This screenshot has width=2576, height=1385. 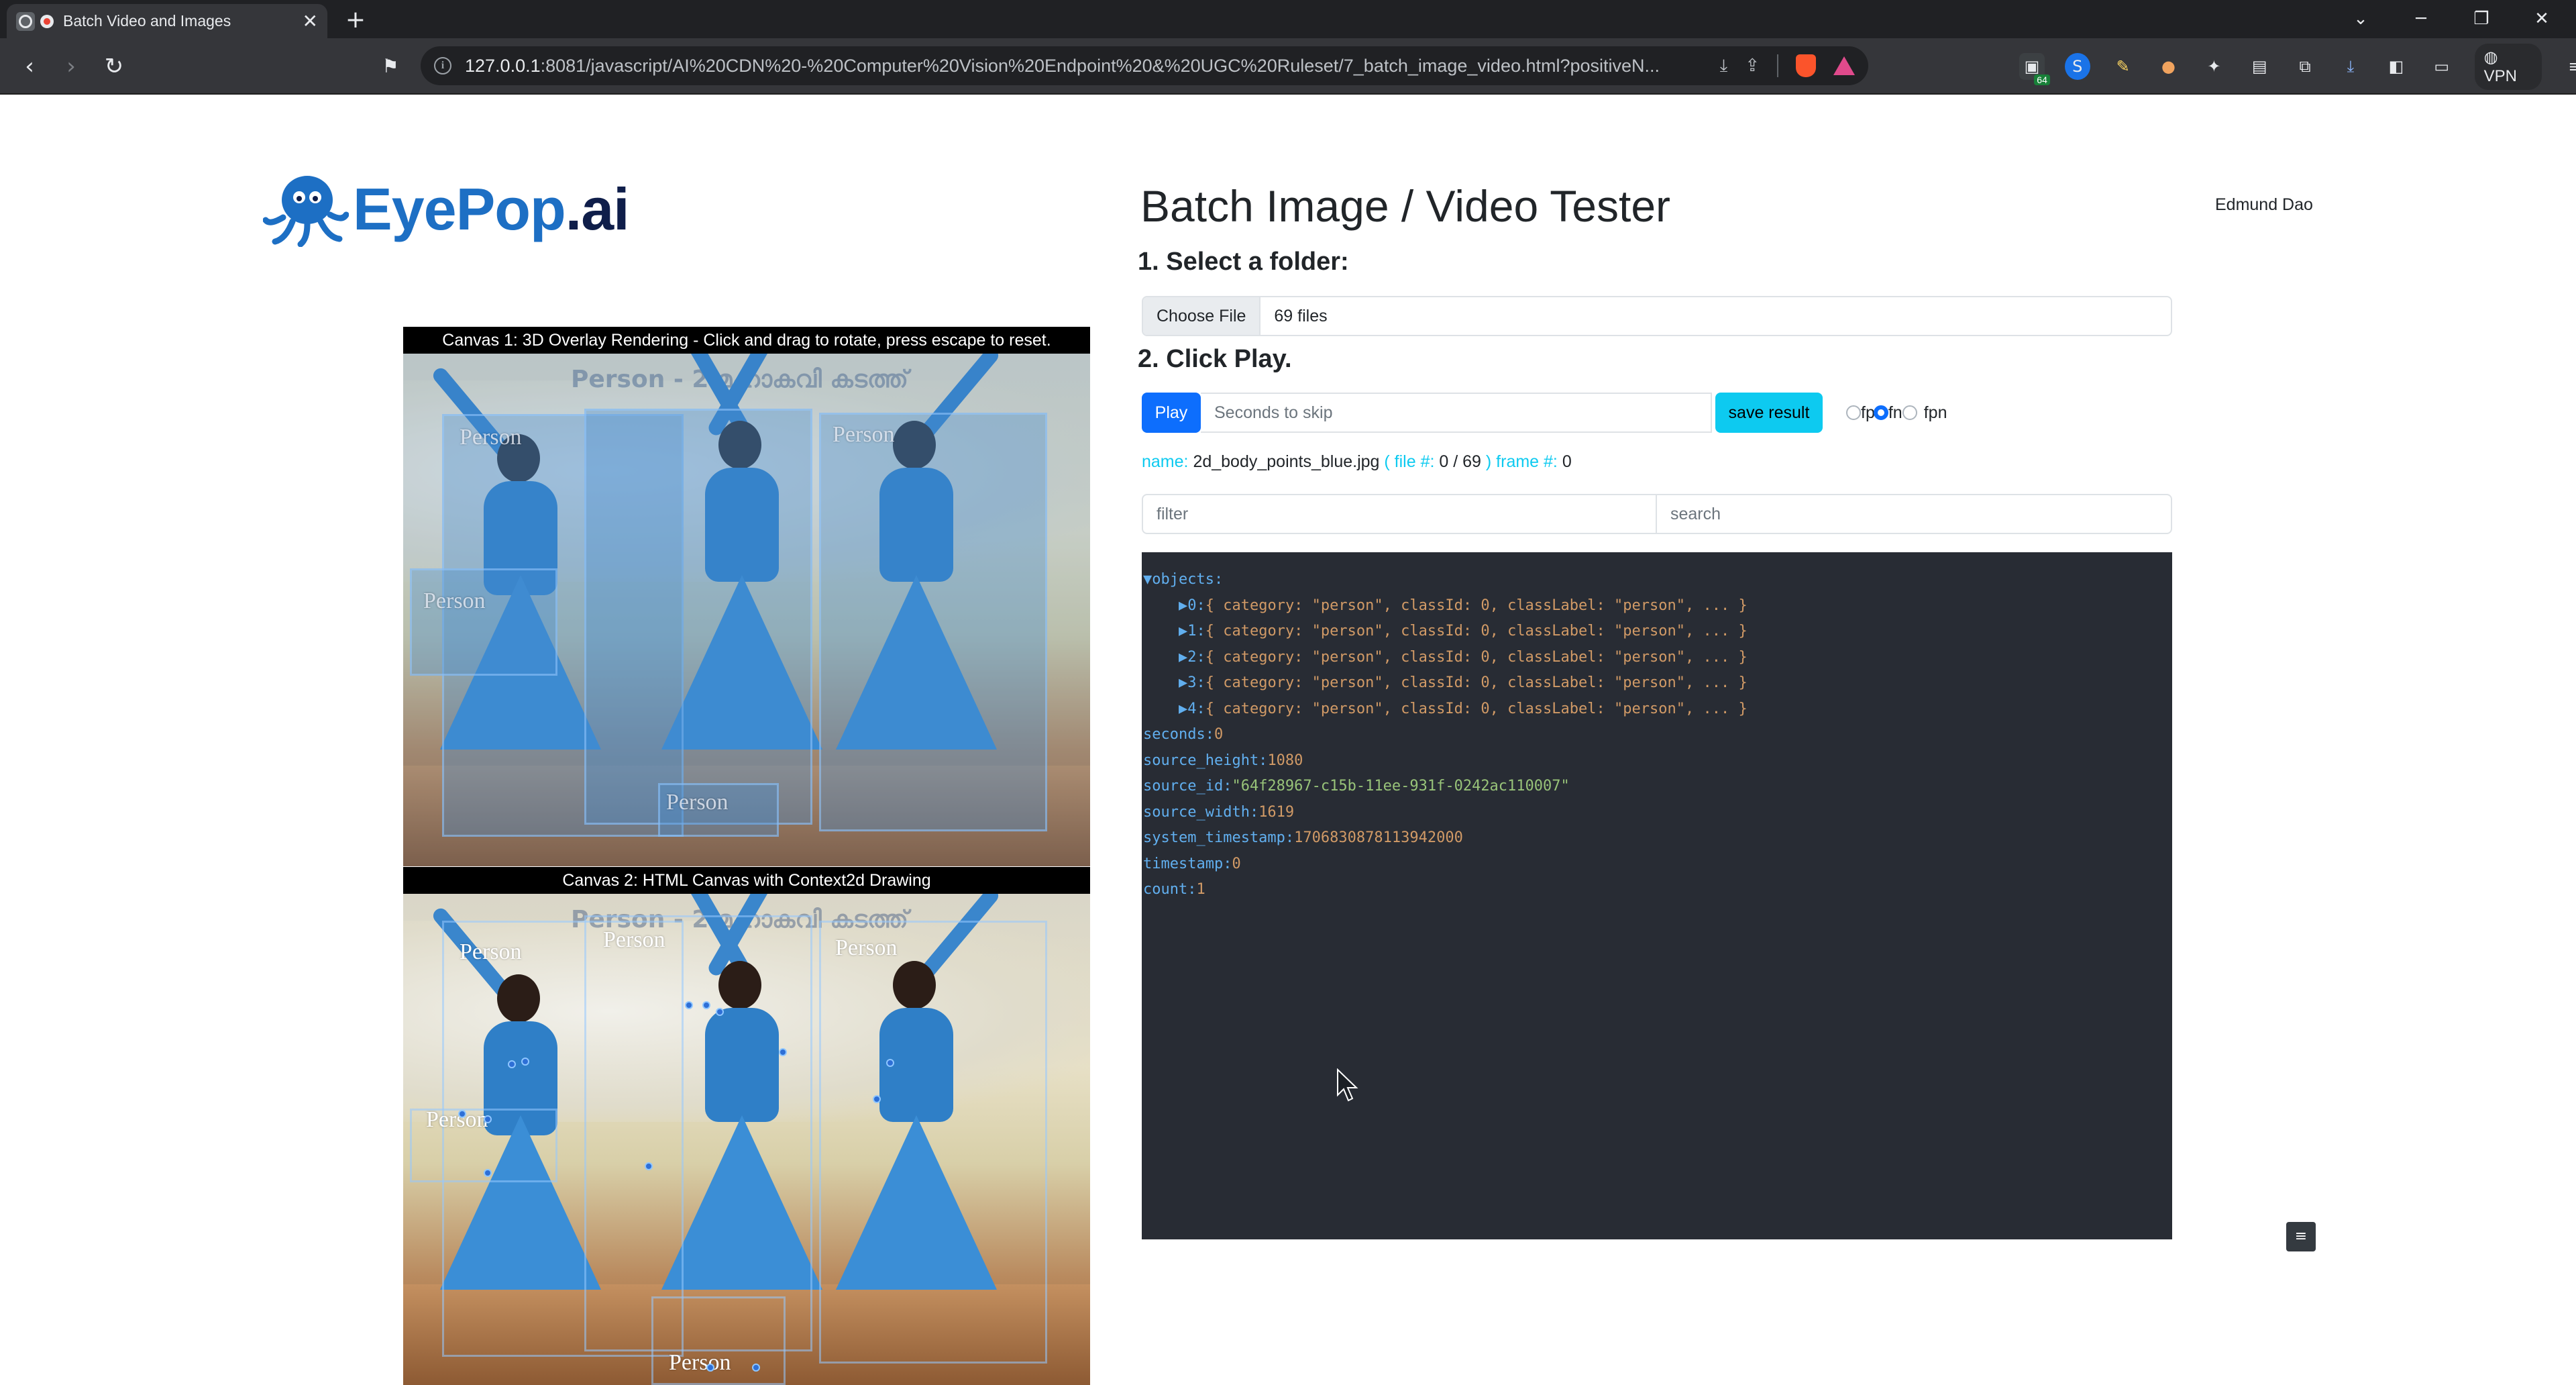 What do you see at coordinates (1769, 413) in the screenshot?
I see `save-result-button: save result` at bounding box center [1769, 413].